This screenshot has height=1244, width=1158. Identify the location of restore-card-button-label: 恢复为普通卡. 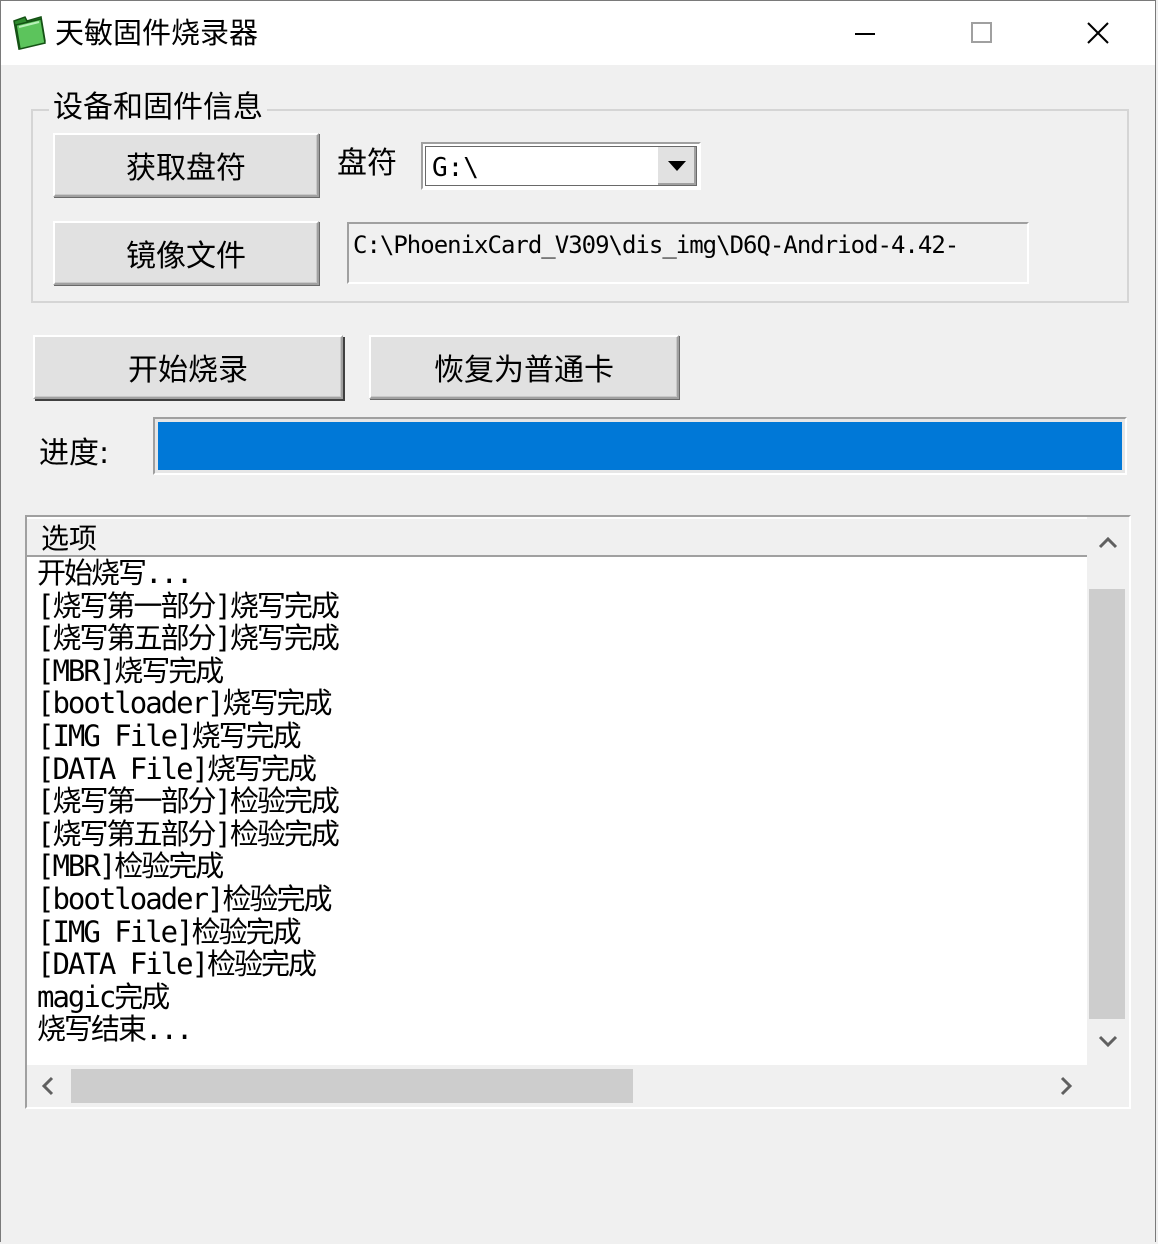
(524, 370).